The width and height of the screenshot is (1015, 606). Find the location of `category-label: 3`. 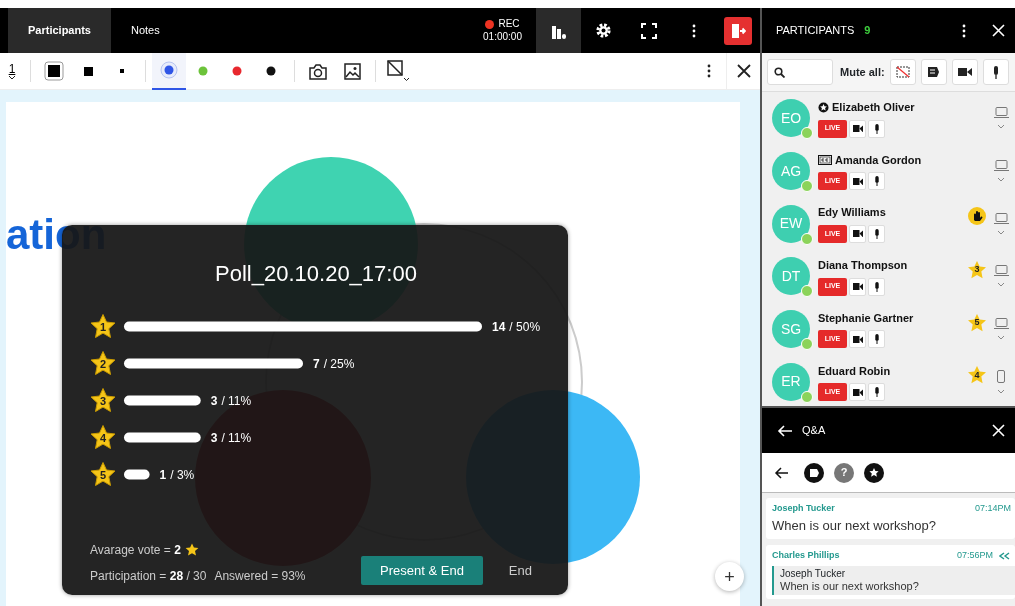

category-label: 3 is located at coordinates (103, 400).